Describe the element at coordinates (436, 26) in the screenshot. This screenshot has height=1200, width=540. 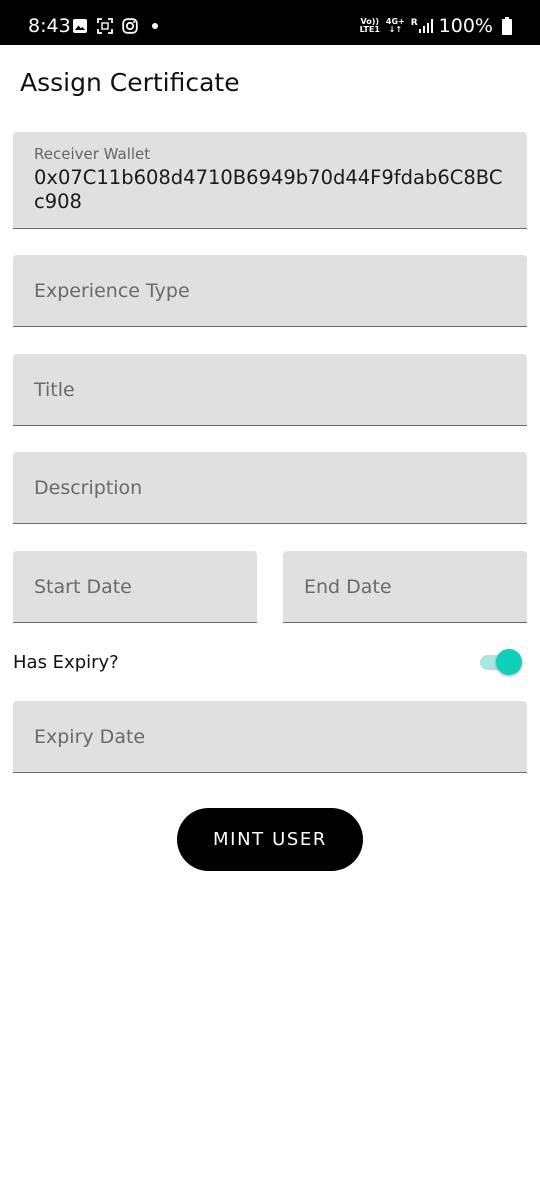
I see `status-system-icons: Vo)) LTE1 4G+ ↓↑ R 100%` at that location.